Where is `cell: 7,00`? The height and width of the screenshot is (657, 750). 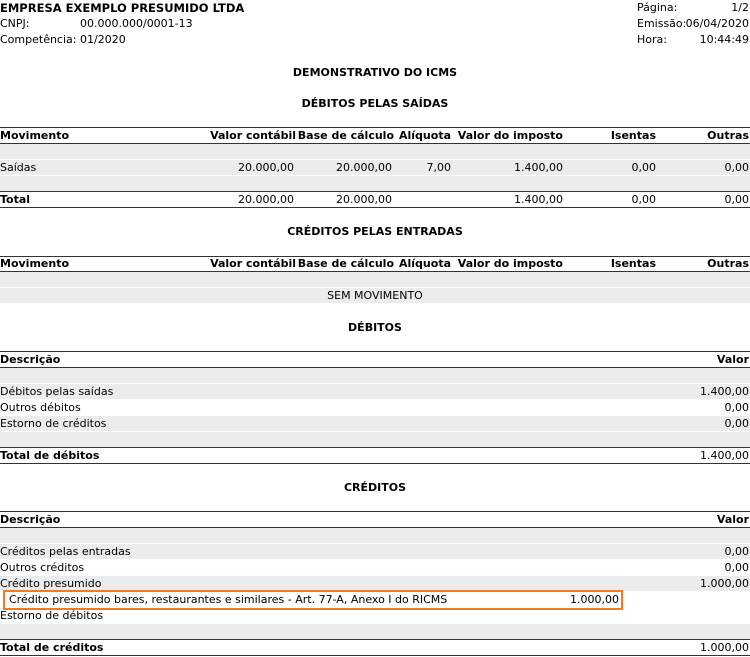
cell: 7,00 is located at coordinates (439, 167).